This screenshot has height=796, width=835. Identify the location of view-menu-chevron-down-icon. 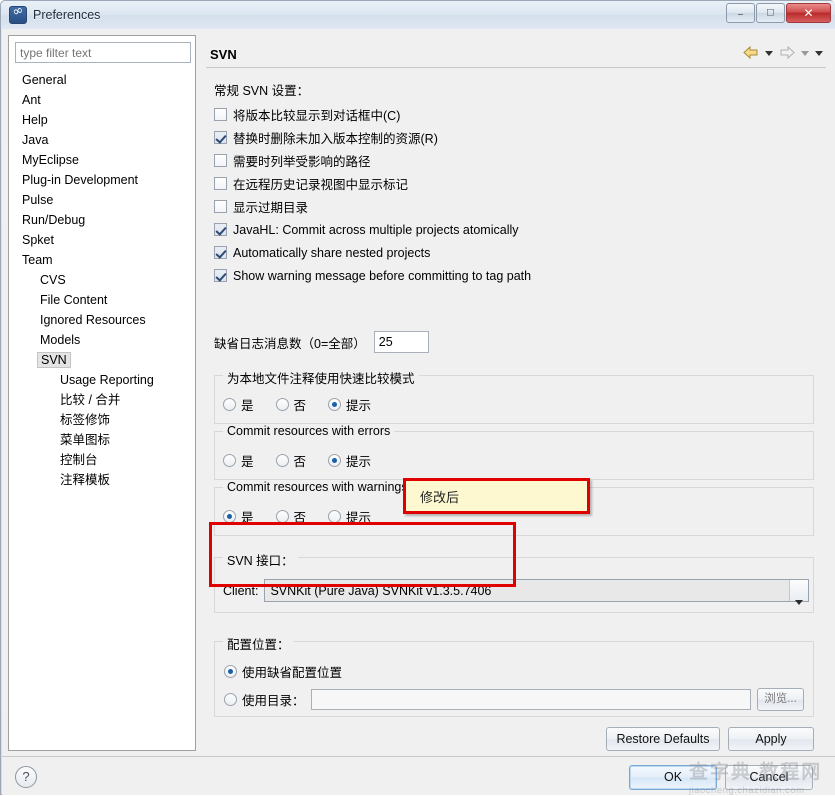
(819, 53).